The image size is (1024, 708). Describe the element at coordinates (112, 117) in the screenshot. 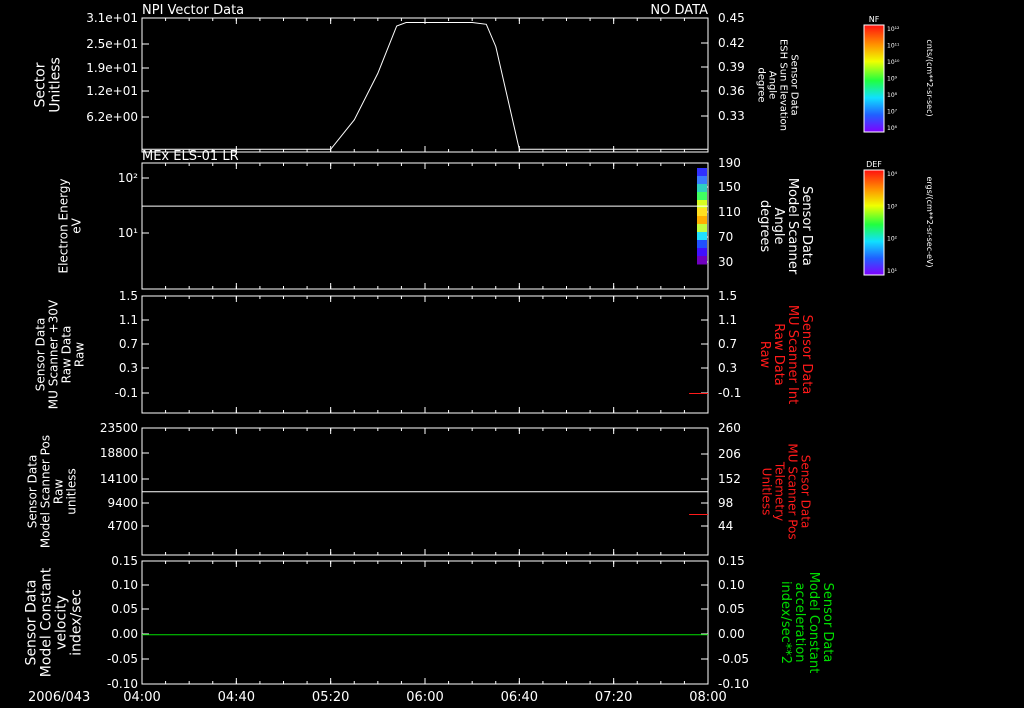

I see `y-tick-label-left: 6.2e+00` at that location.